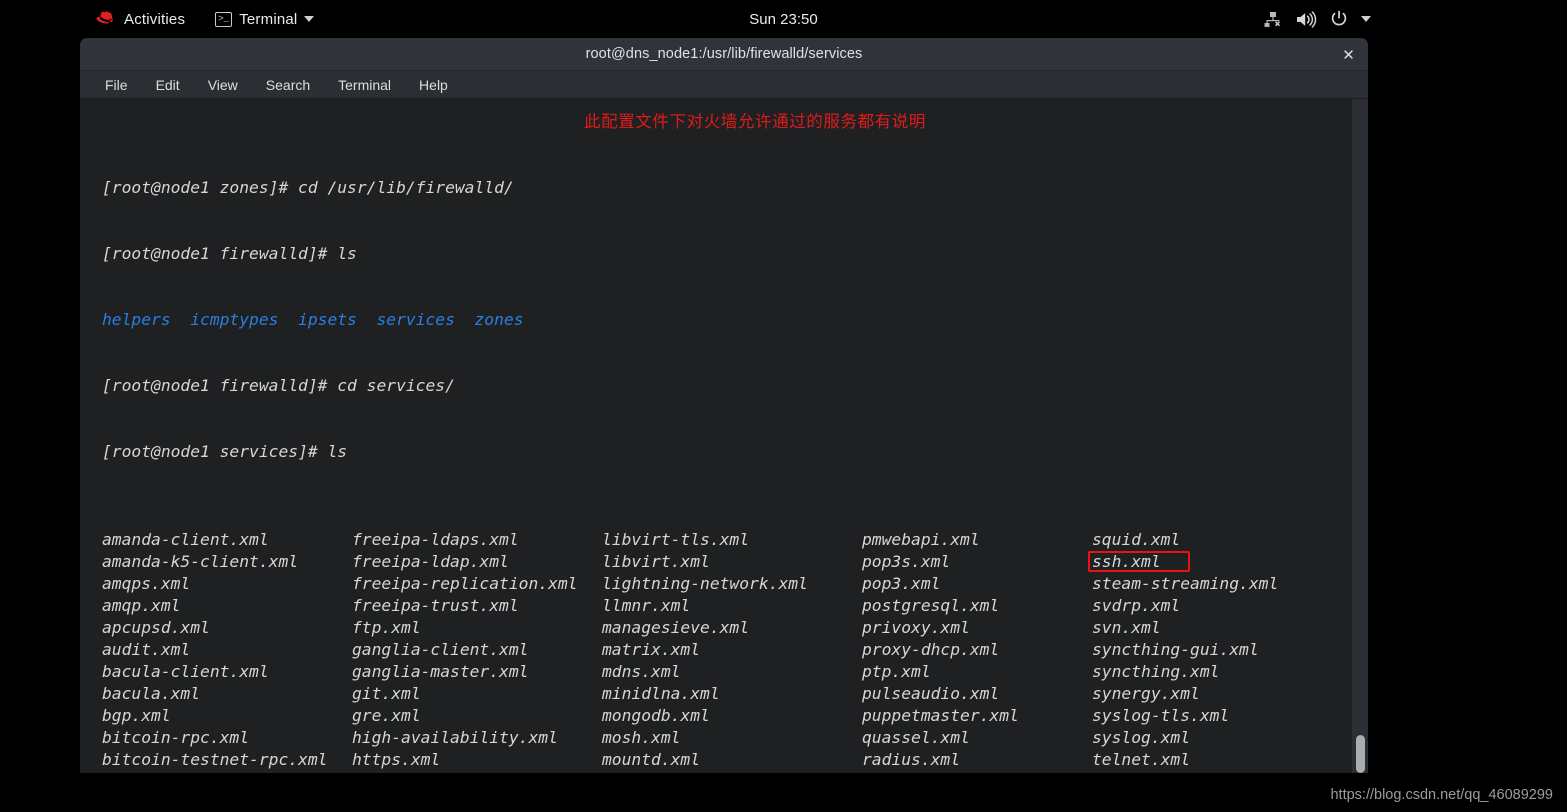 The image size is (1567, 812). I want to click on menu-edit: Edit, so click(168, 85).